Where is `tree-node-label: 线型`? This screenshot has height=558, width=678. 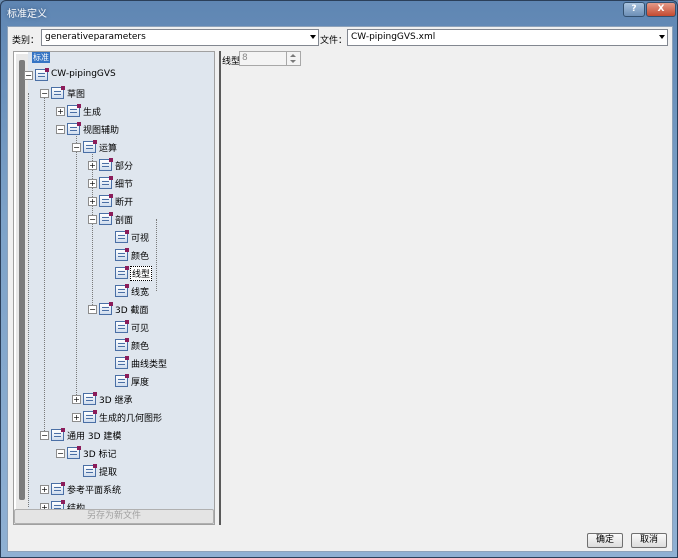
tree-node-label: 线型 is located at coordinates (141, 273).